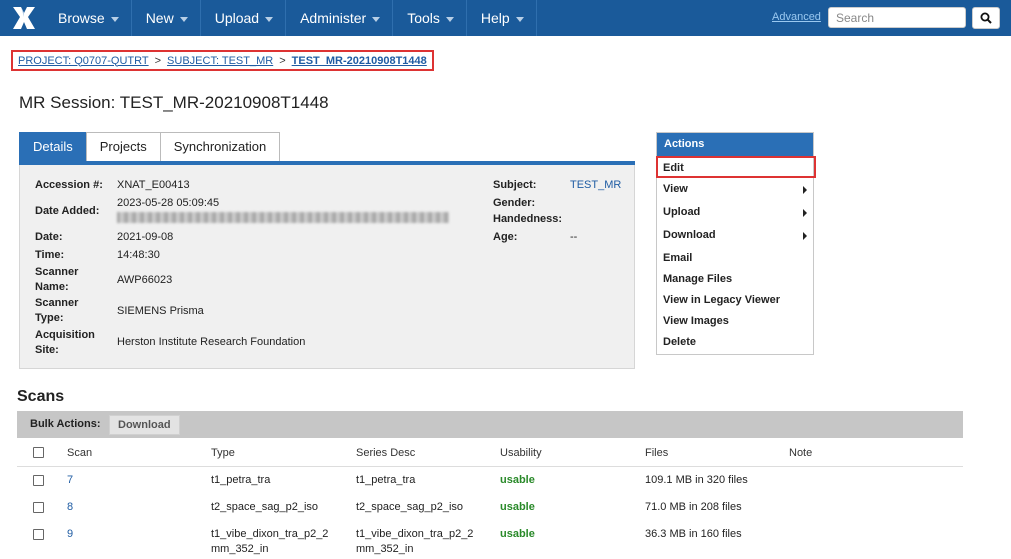 Image resolution: width=1011 pixels, height=559 pixels. What do you see at coordinates (682, 212) in the screenshot?
I see `action-upload-label: Upload` at bounding box center [682, 212].